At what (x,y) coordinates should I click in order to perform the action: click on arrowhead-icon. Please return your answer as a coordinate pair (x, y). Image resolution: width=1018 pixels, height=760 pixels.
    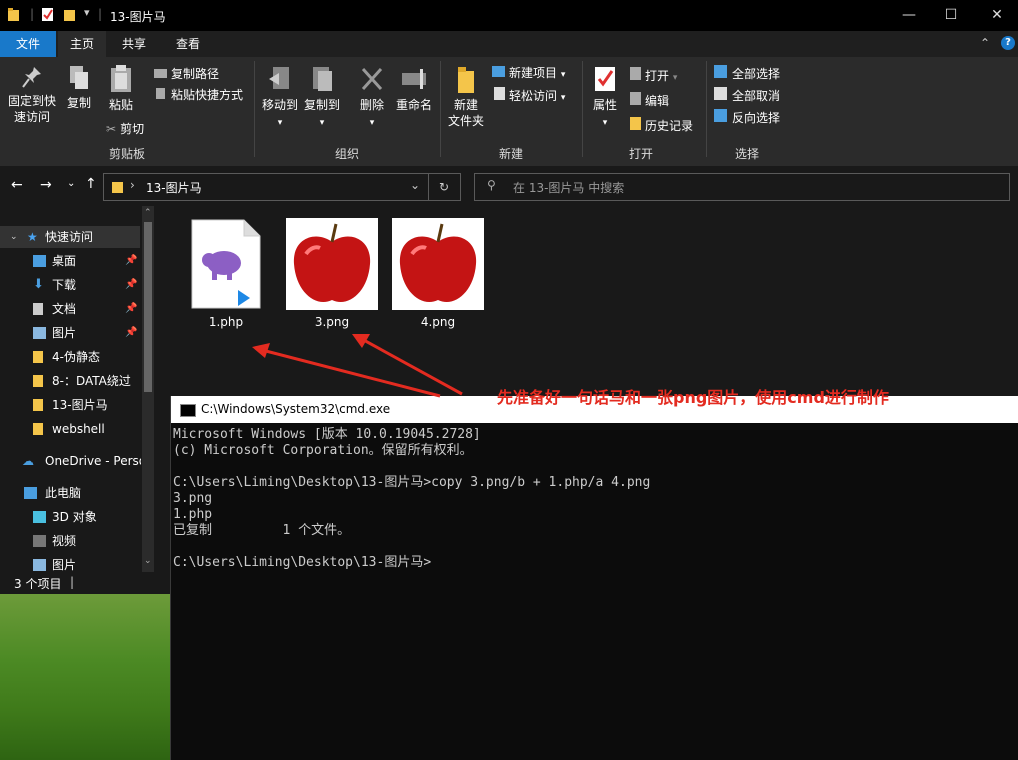
    Looking at the image, I should click on (261, 350).